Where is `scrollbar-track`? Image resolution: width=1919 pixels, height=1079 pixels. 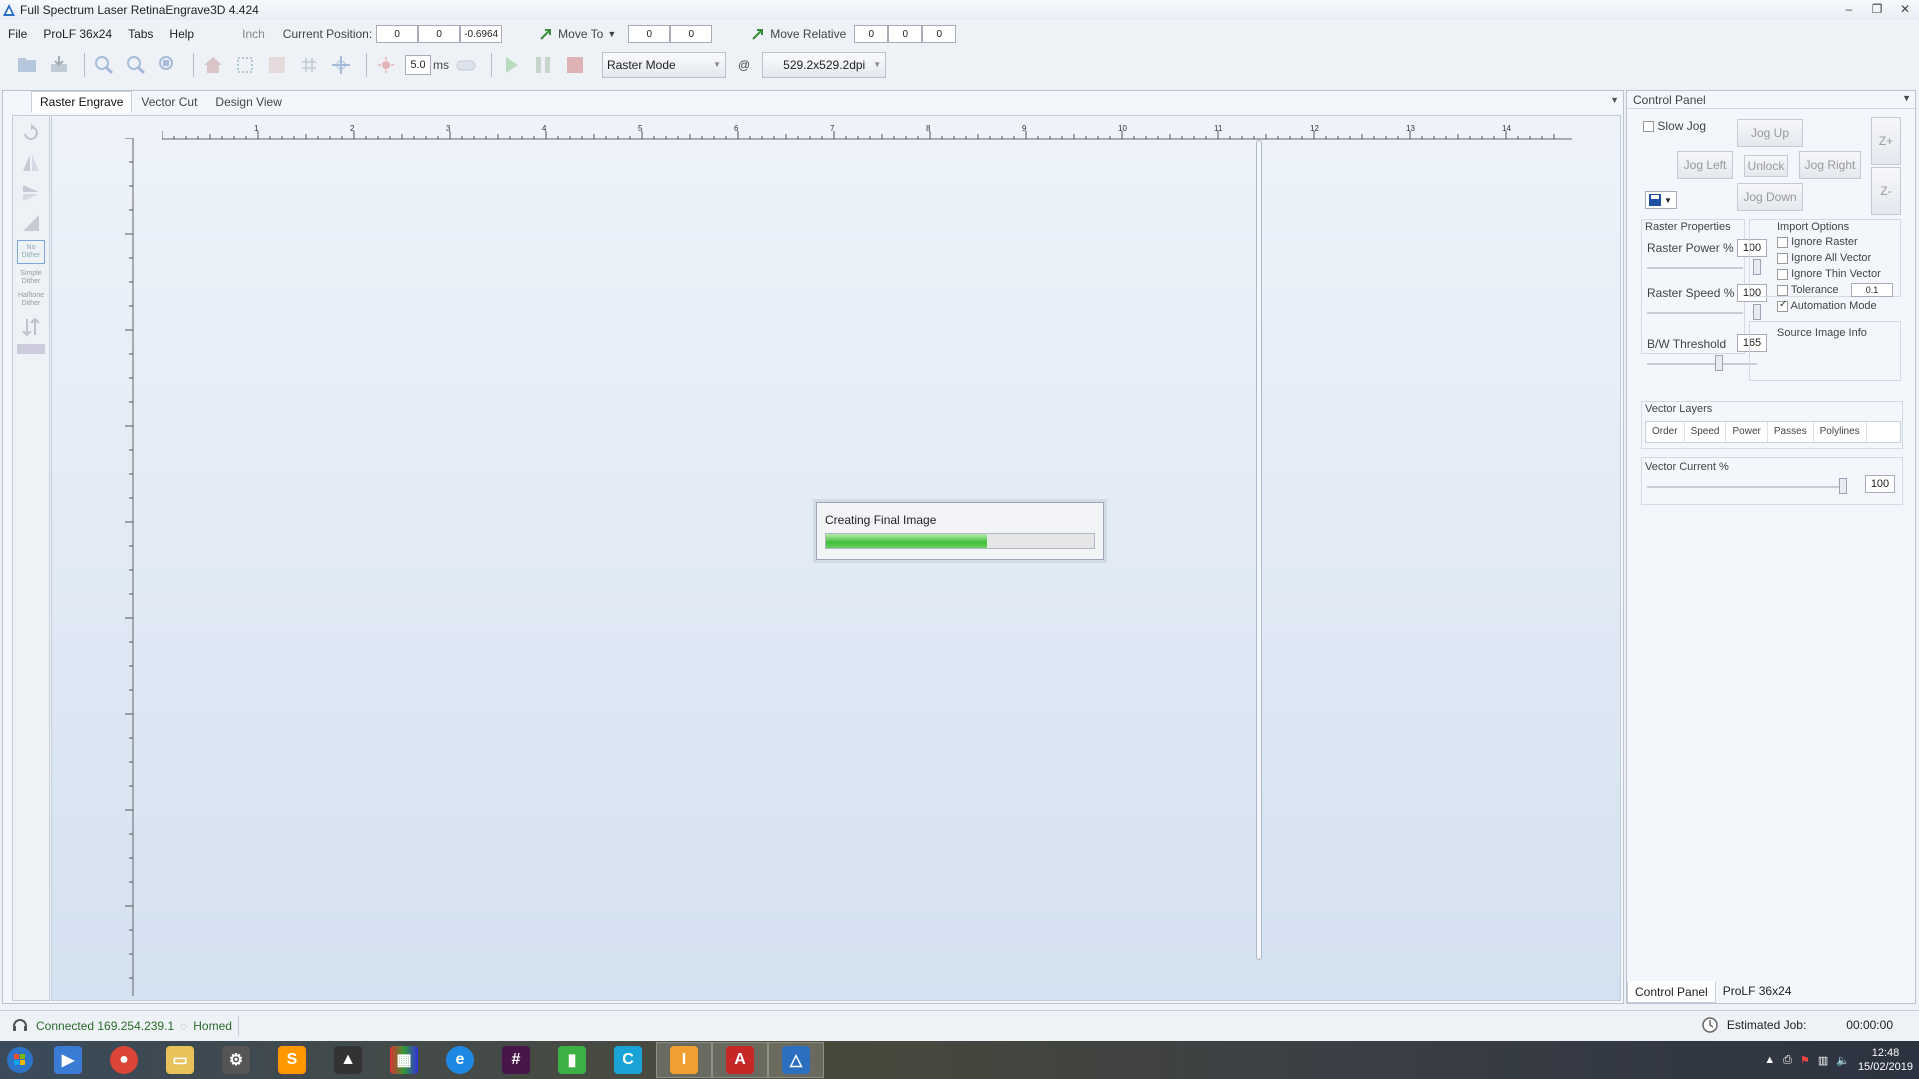
scrollbar-track is located at coordinates (1259, 550).